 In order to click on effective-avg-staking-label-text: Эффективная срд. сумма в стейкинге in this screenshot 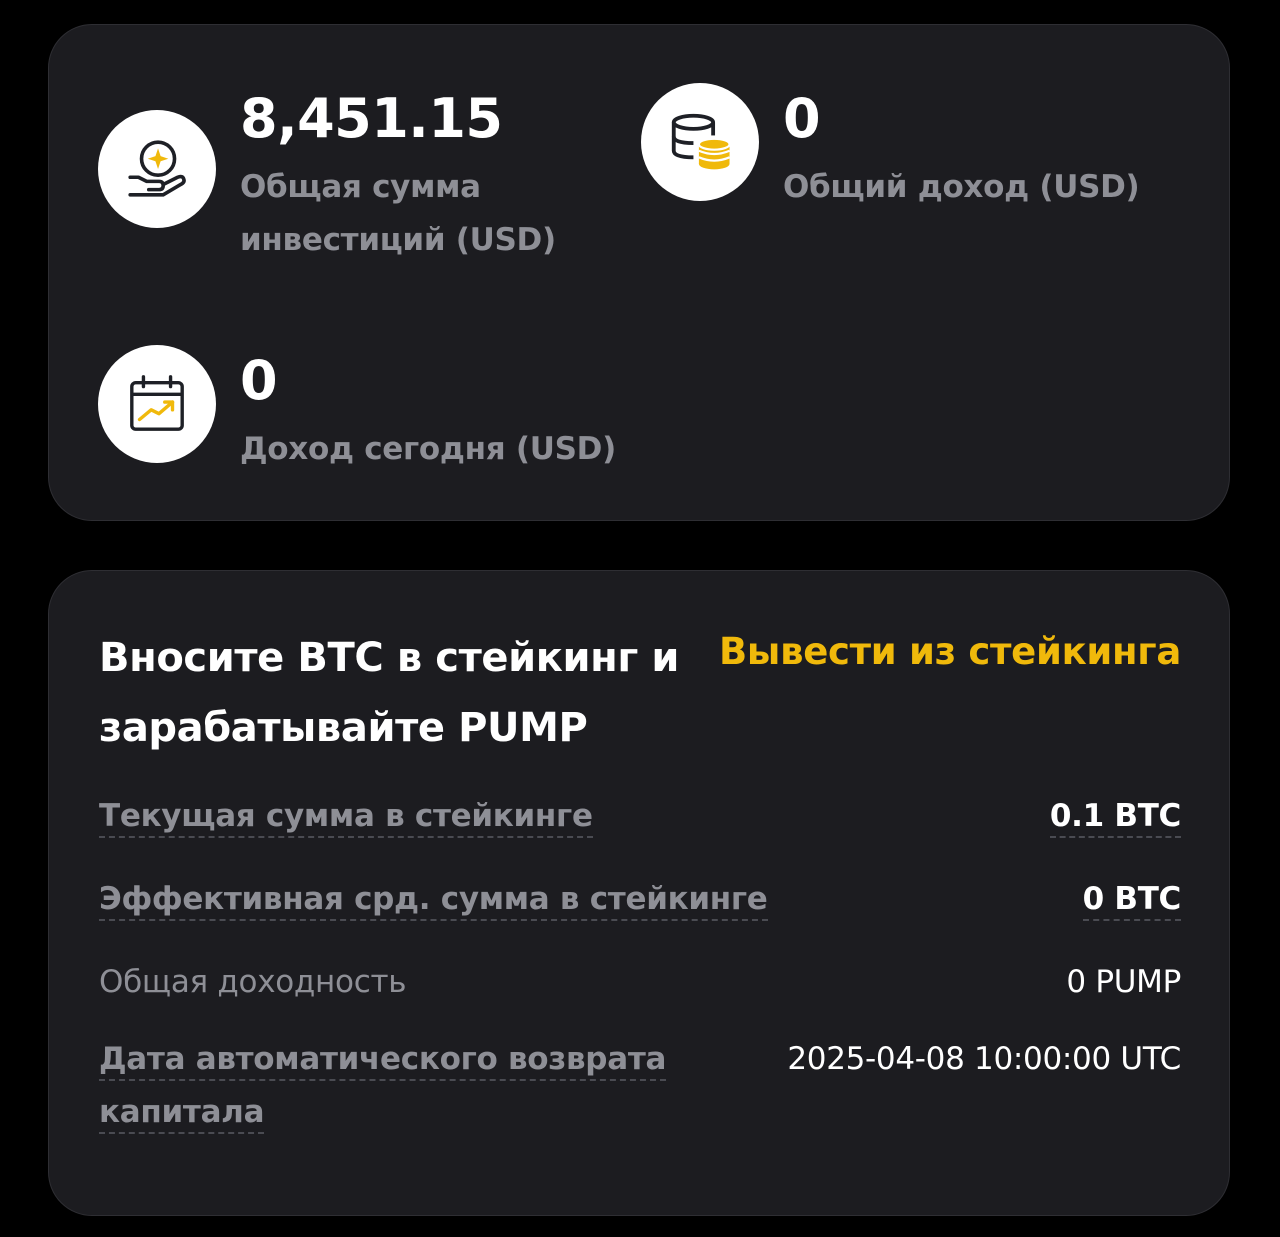, I will do `click(433, 901)`.